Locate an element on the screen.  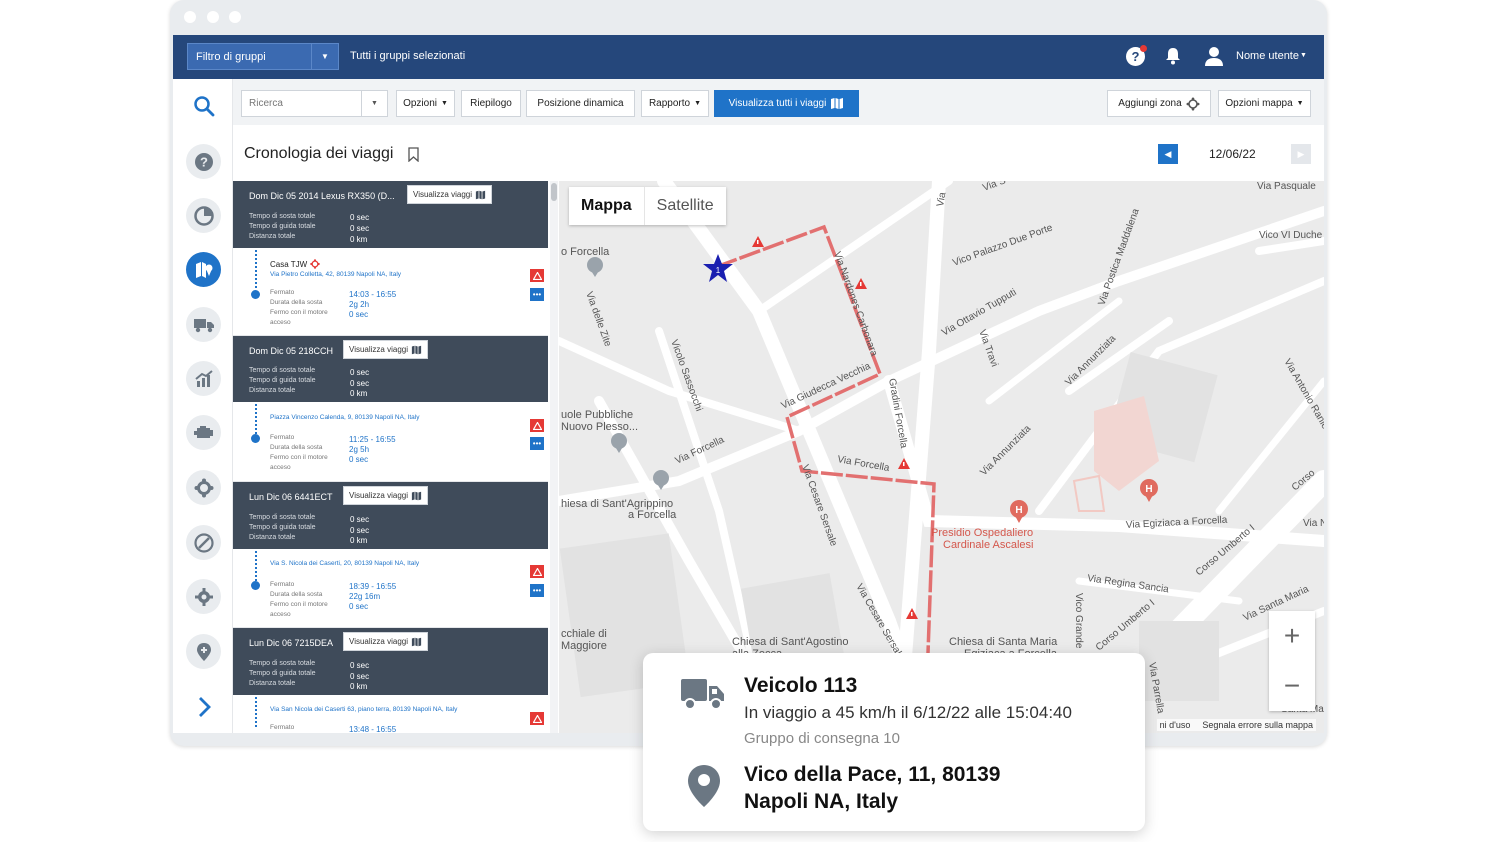
user-icon is located at coordinates (1214, 56).